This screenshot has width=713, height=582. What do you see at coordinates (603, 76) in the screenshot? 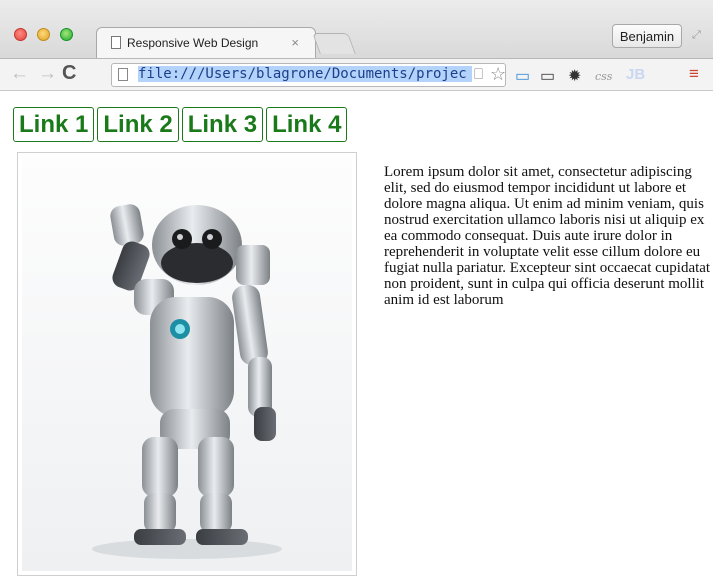
I see `css-icon: css` at bounding box center [603, 76].